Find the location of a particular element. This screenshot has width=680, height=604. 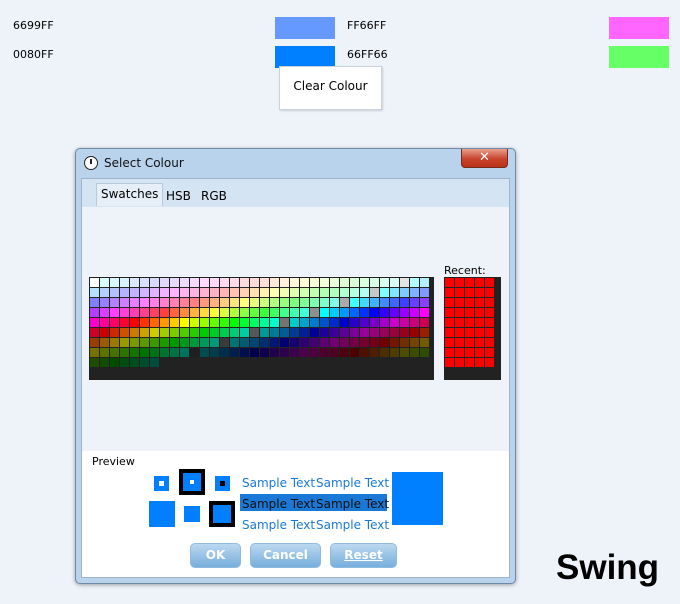

tab-hsb: HSB is located at coordinates (178, 196).